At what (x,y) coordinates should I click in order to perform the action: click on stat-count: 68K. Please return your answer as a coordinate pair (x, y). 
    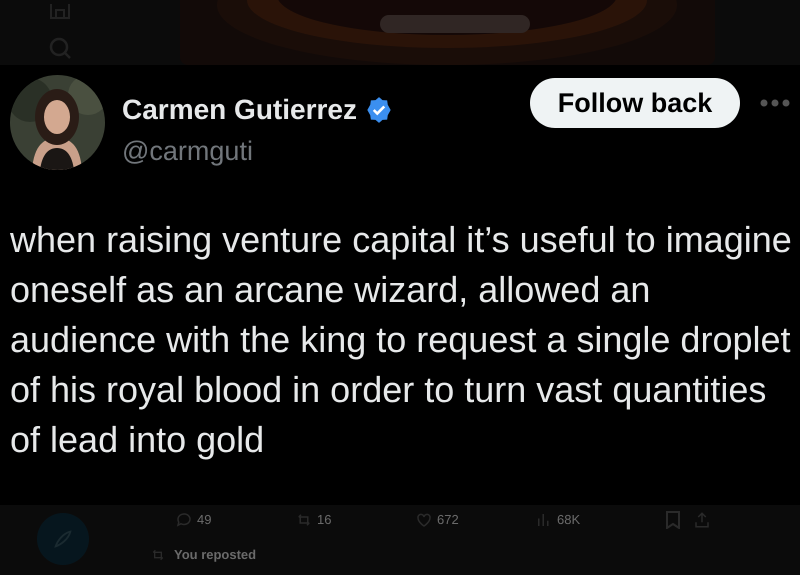
    Looking at the image, I should click on (568, 520).